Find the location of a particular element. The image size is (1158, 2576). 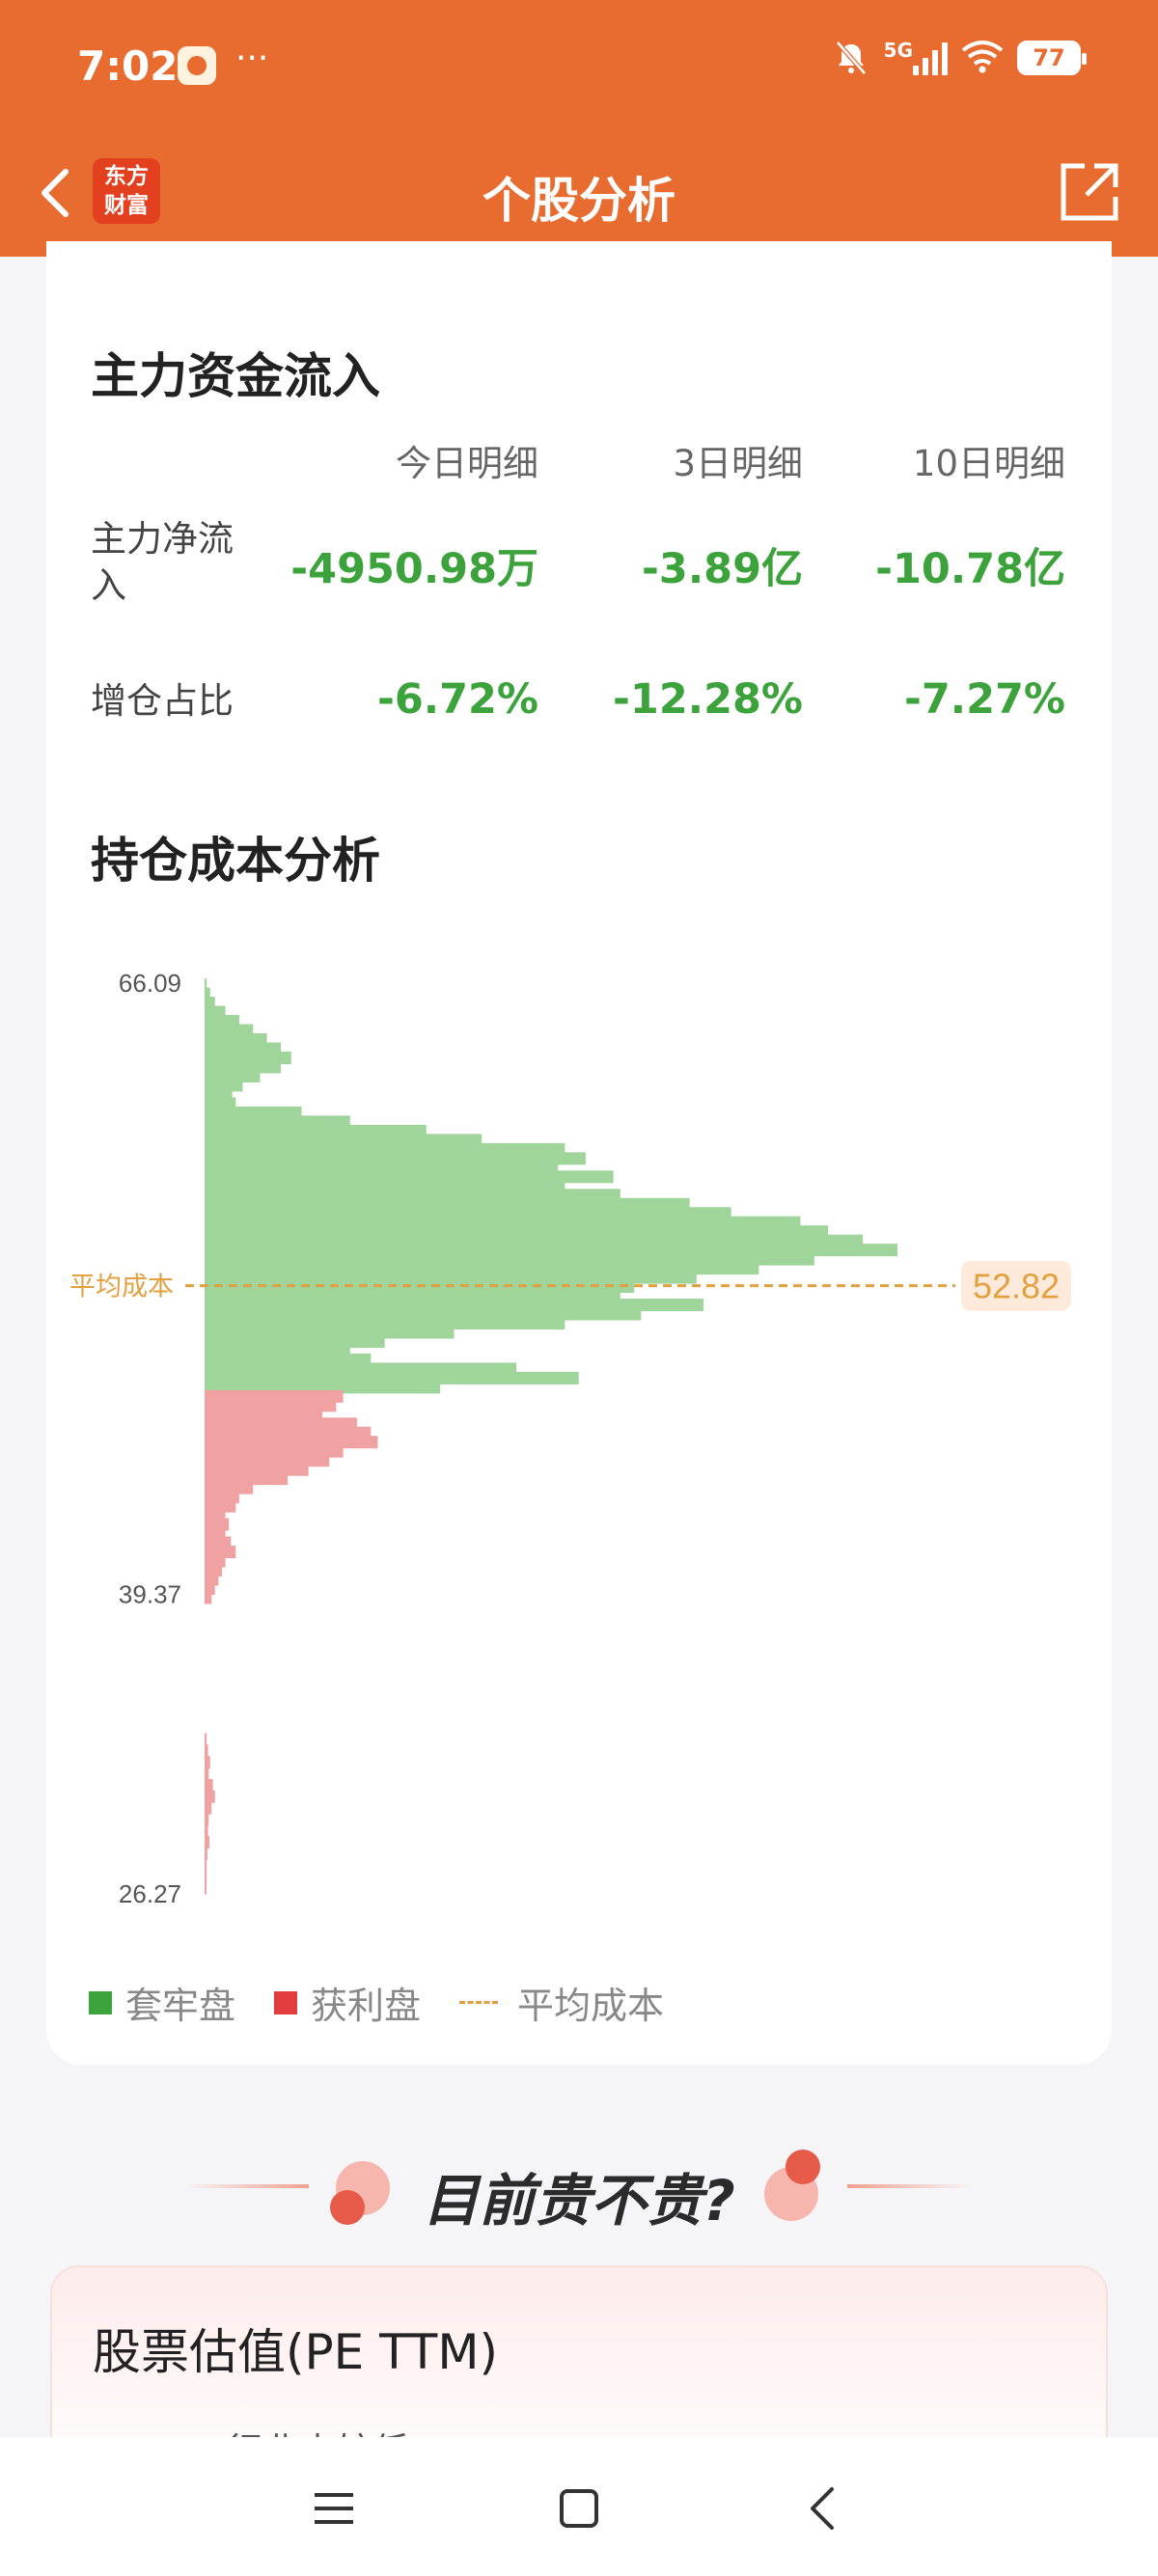

column-header-today: 今日明细 is located at coordinates (467, 463).